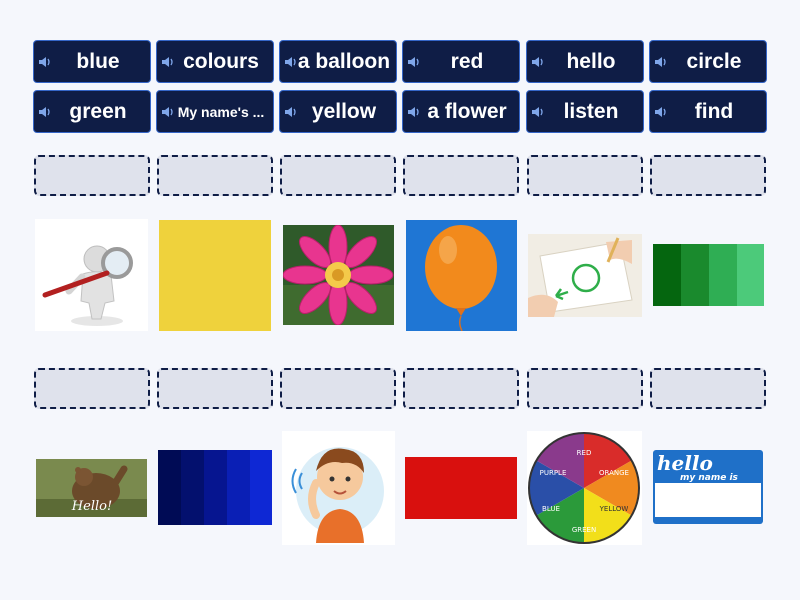  I want to click on image-draw-circle, so click(585, 275).